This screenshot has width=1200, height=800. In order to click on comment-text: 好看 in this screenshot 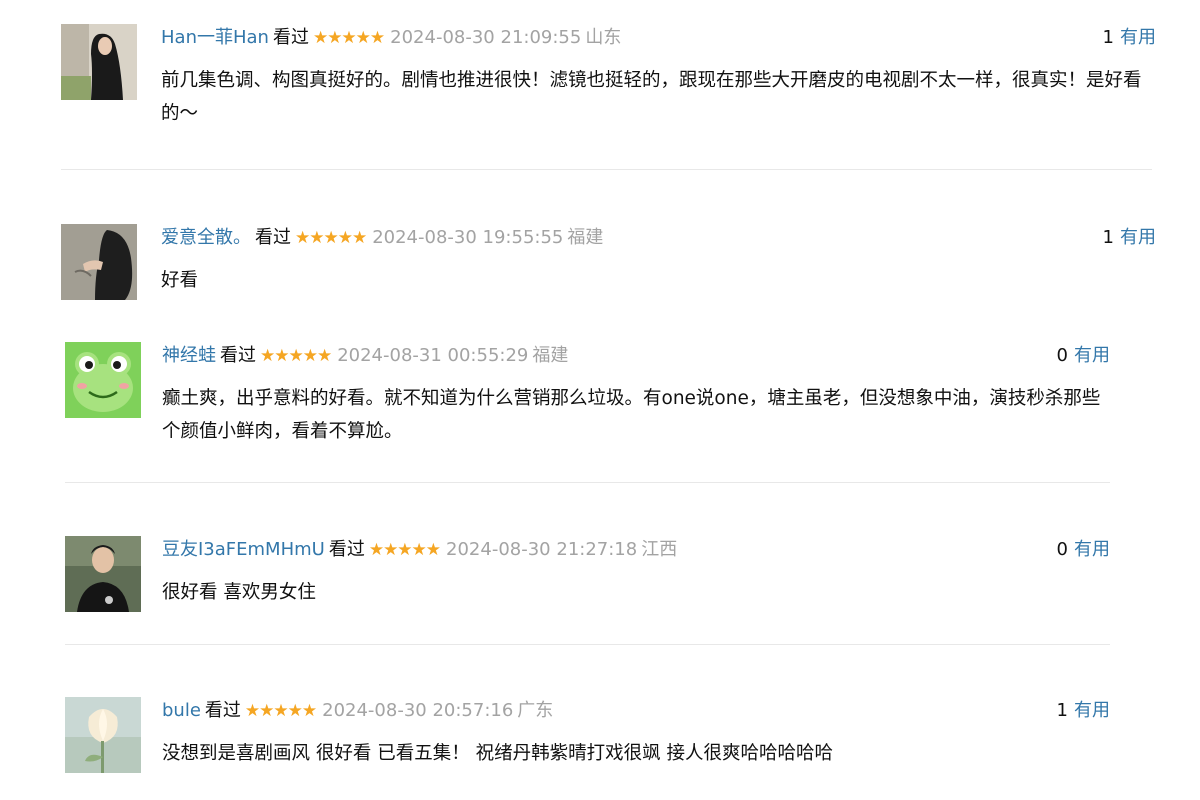, I will do `click(180, 280)`.